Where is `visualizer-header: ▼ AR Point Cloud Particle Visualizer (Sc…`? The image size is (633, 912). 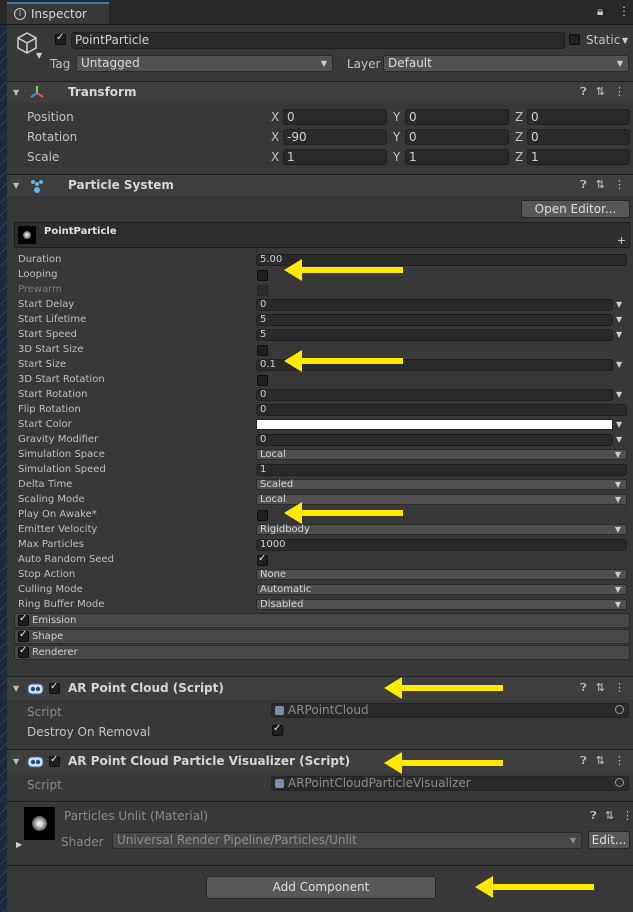
visualizer-header: ▼ AR Point Cloud Particle Visualizer (Sc… is located at coordinates (320, 761).